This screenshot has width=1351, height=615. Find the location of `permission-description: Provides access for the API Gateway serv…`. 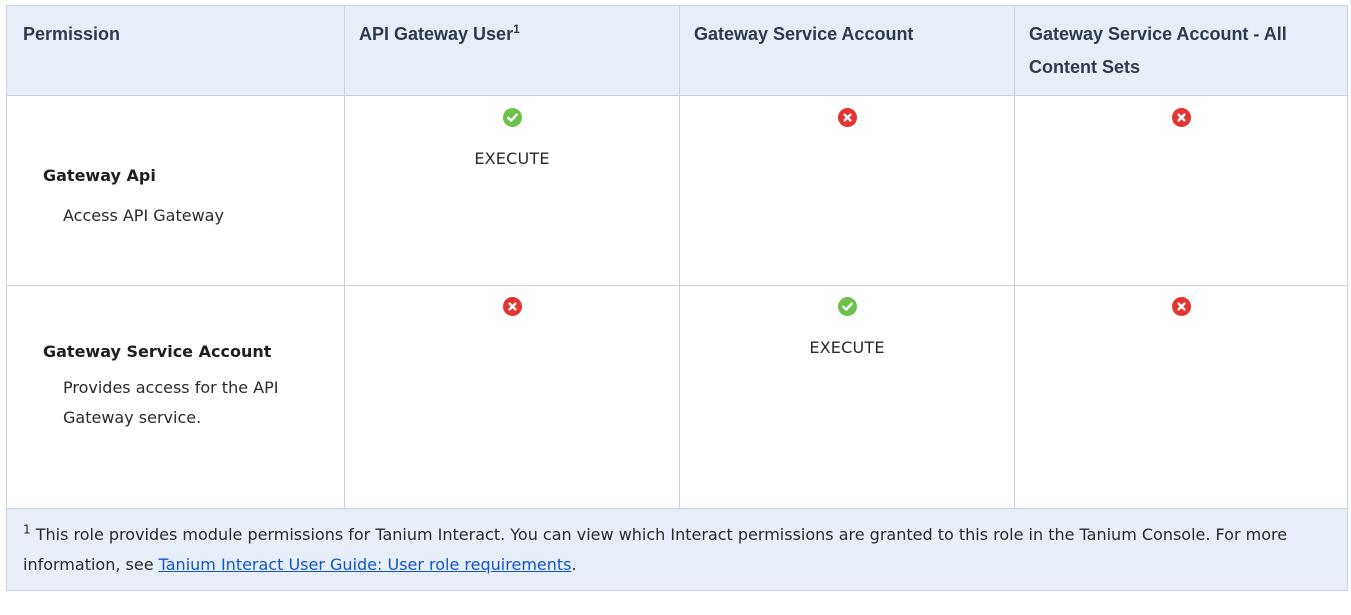

permission-description: Provides access for the API Gateway serv… is located at coordinates (171, 402).